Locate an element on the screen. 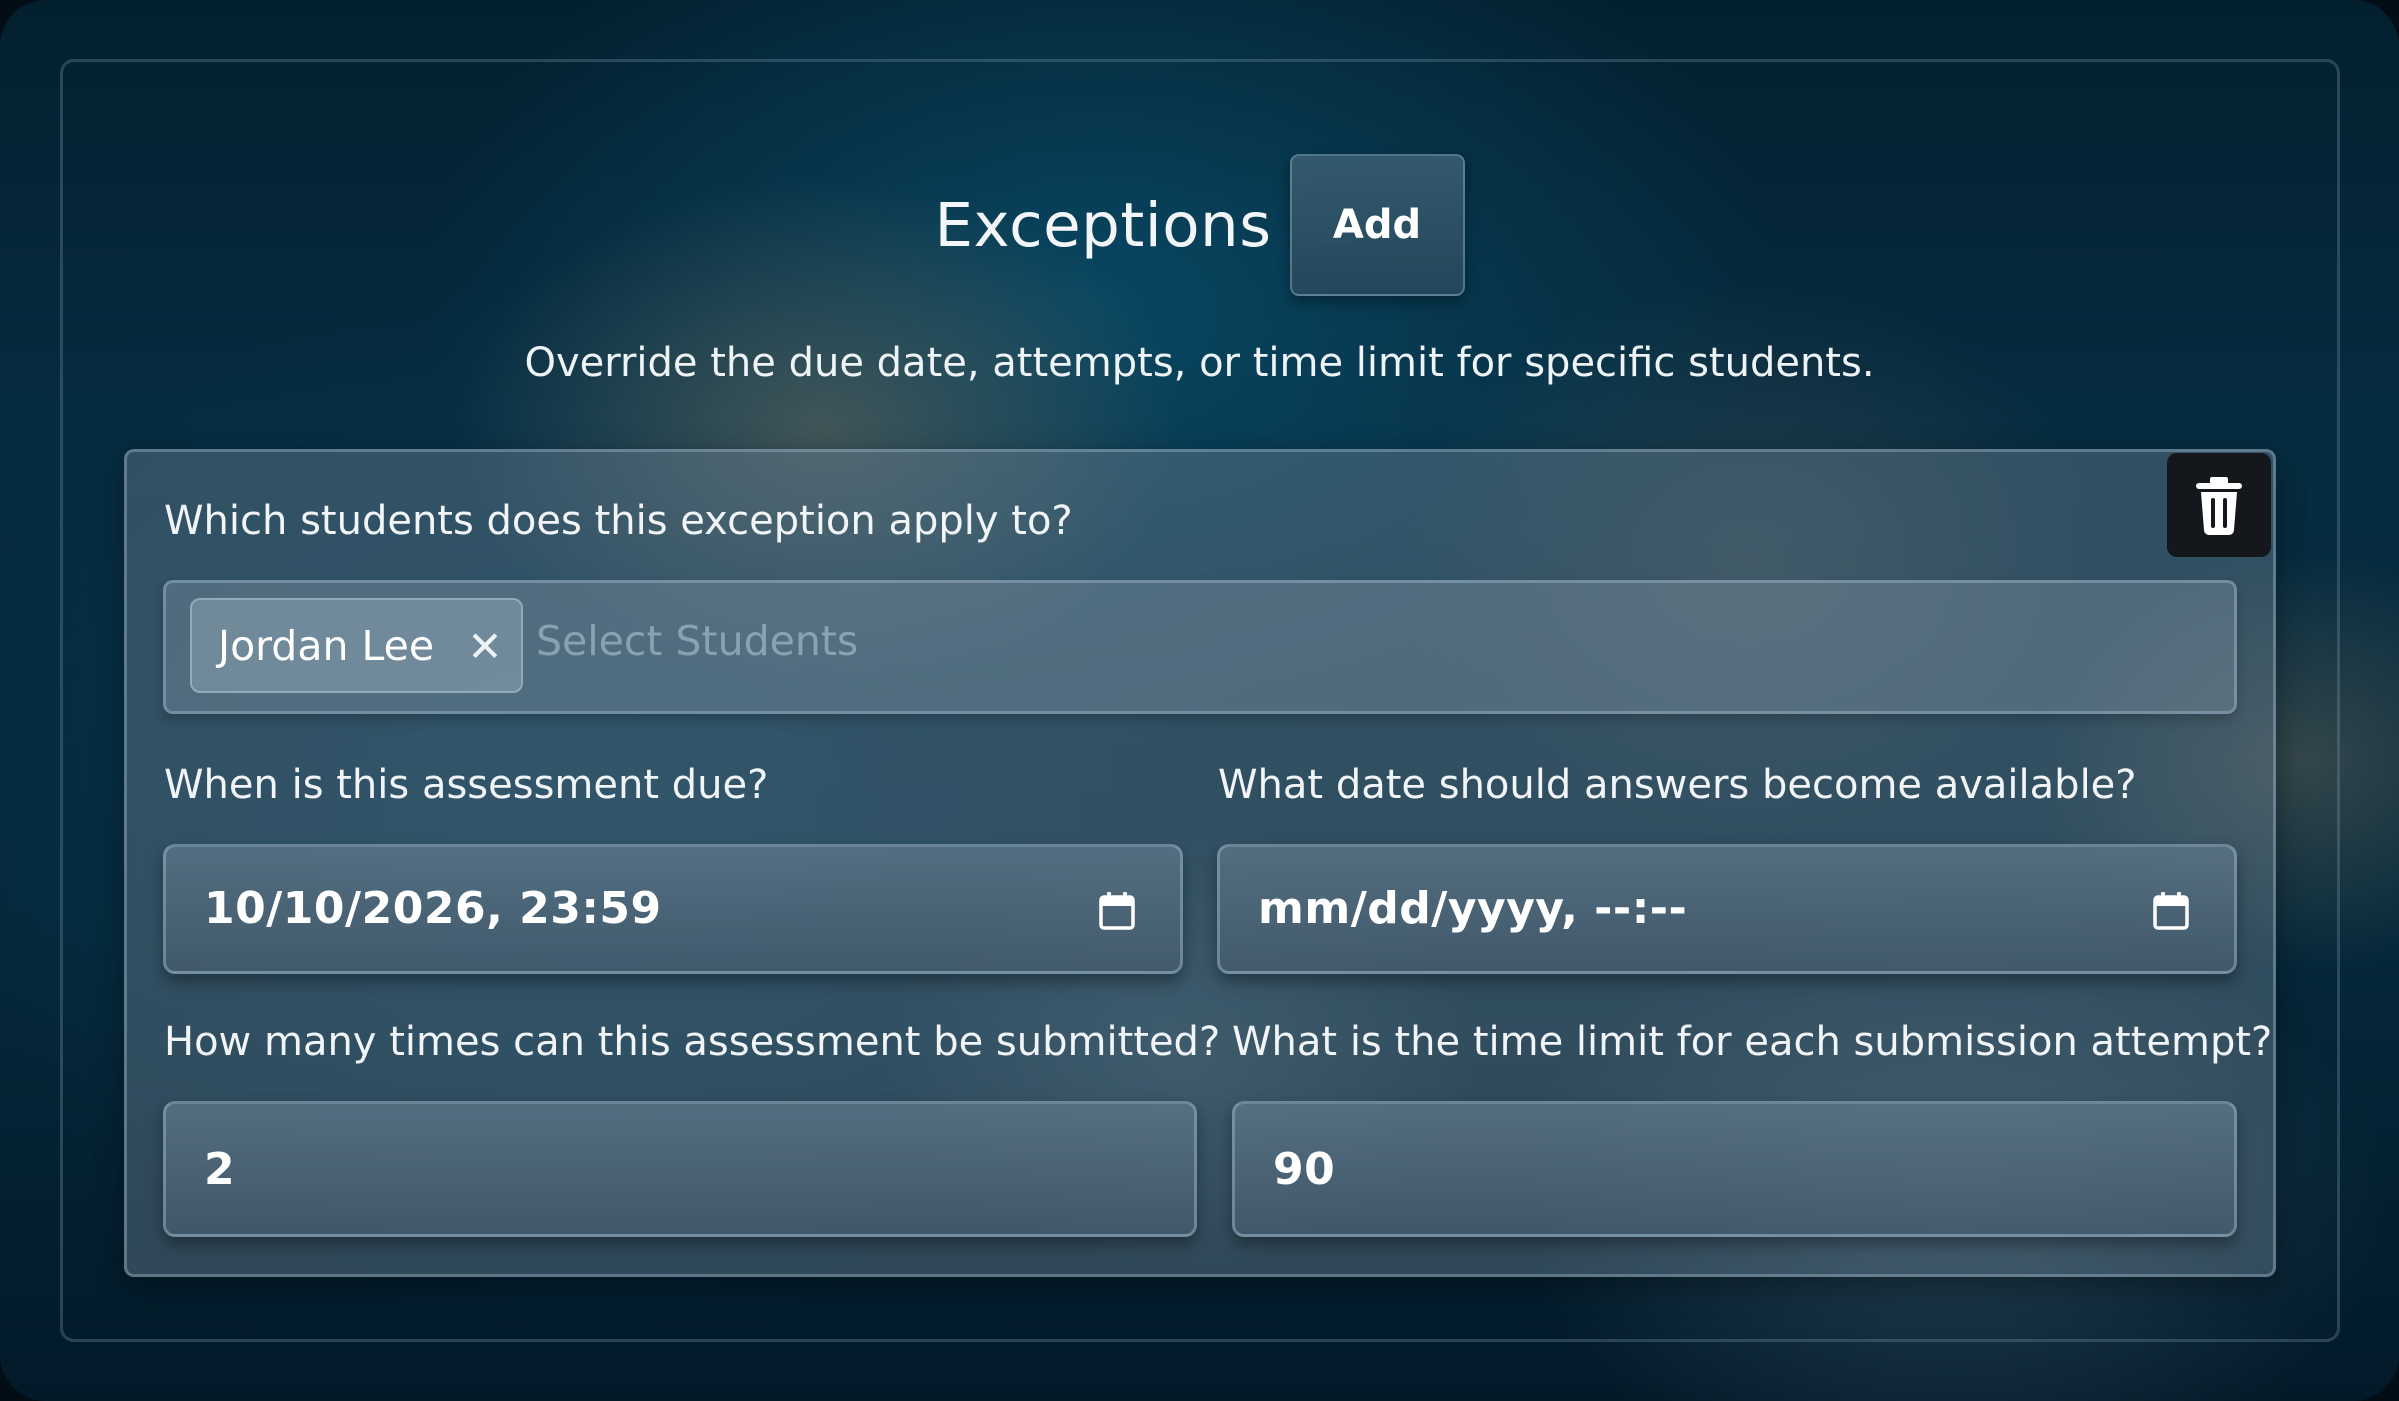 The width and height of the screenshot is (2399, 1401). due-date-input: 10/10/2026, 23:59 is located at coordinates (673, 909).